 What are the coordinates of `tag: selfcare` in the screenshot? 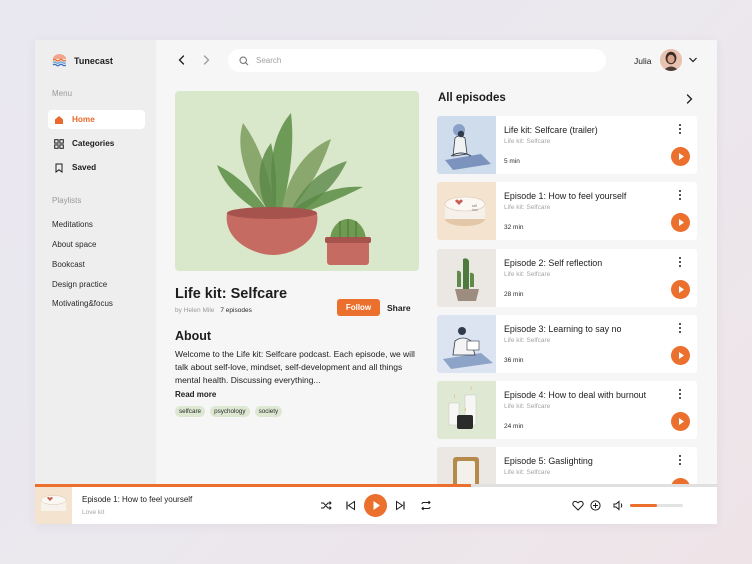 It's located at (190, 411).